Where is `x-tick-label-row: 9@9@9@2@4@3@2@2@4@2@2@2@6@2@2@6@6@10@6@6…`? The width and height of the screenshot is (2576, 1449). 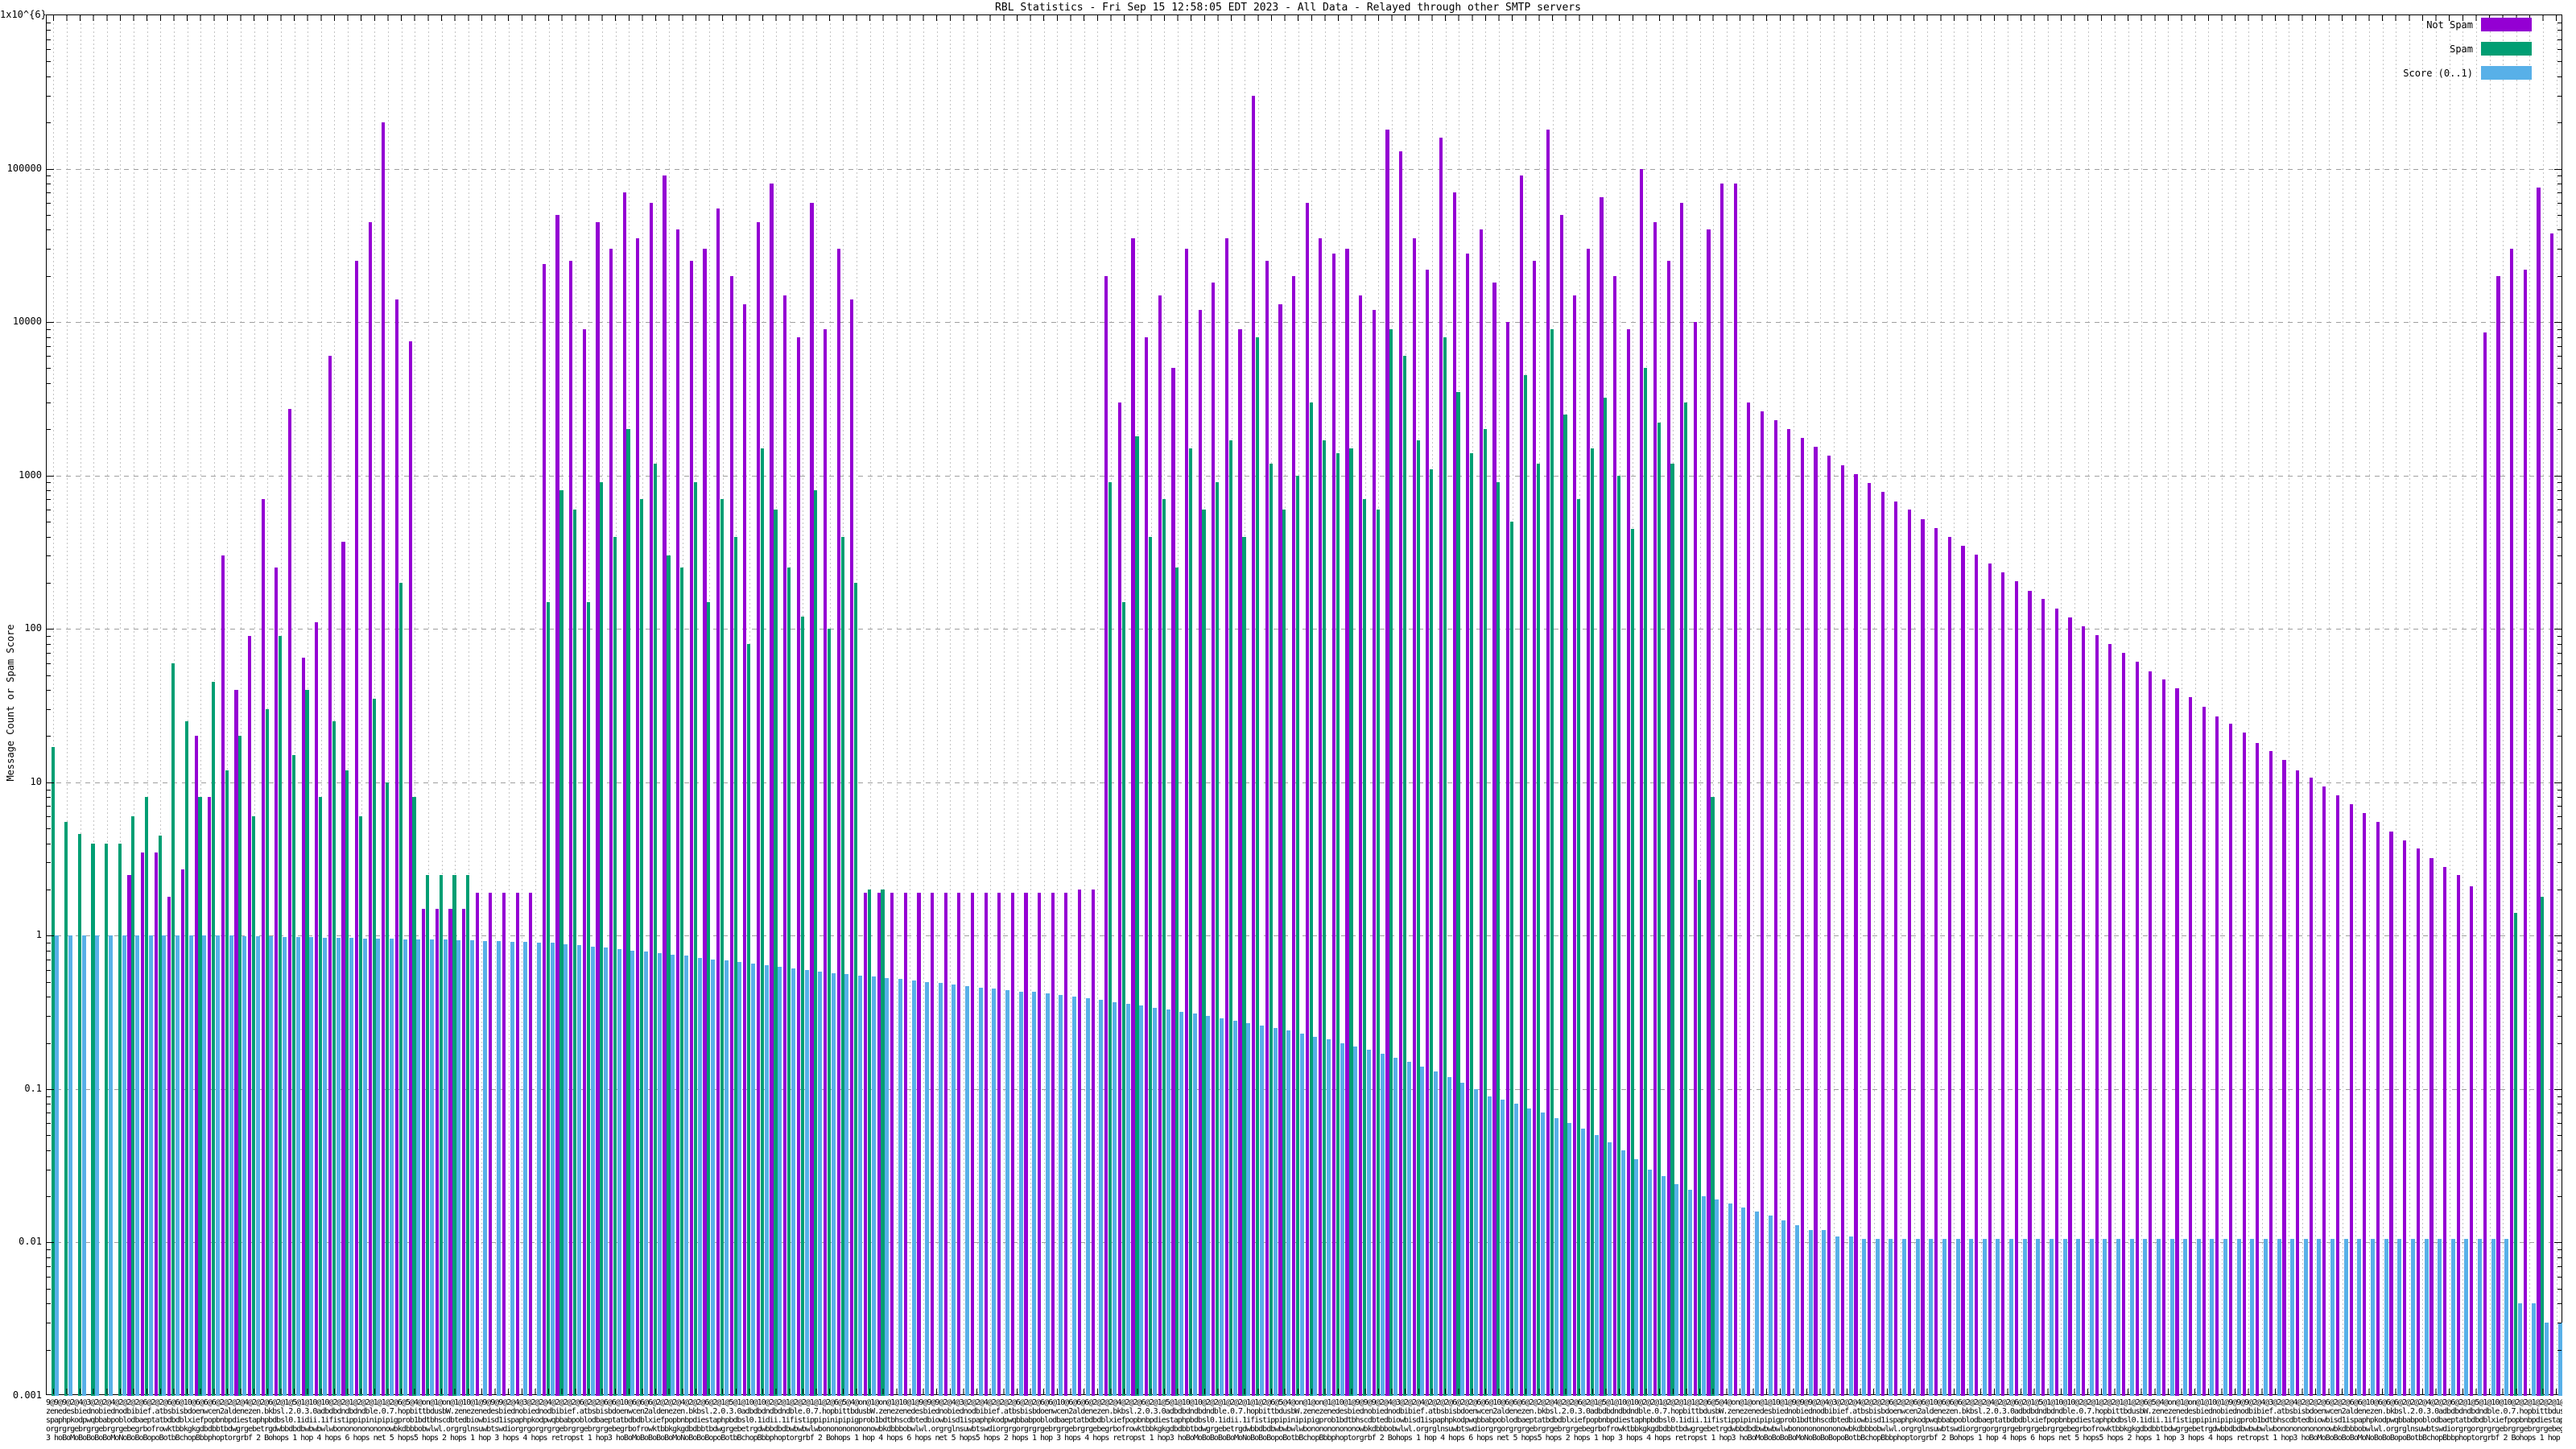 x-tick-label-row: 9@9@9@2@4@3@2@2@4@2@2@2@6@2@2@6@6@10@6@6… is located at coordinates (1304, 1402).